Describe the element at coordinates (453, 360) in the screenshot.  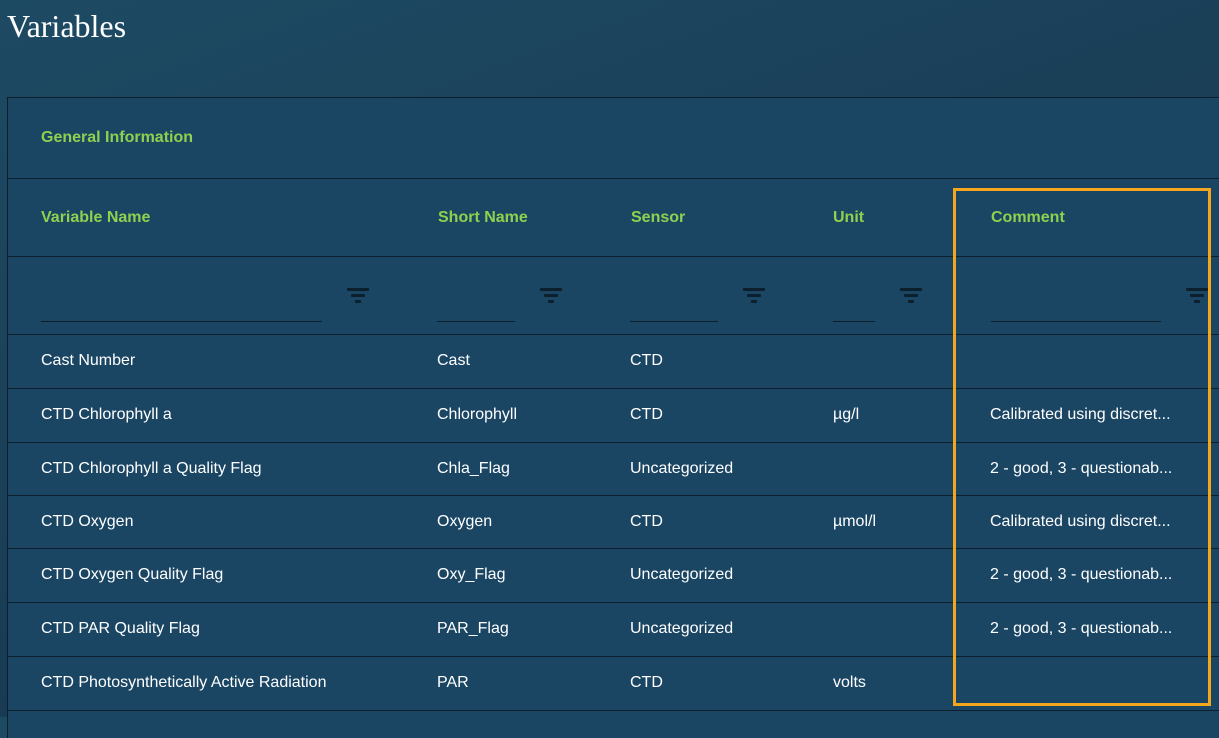
I see `cell-short-name: Cast` at that location.